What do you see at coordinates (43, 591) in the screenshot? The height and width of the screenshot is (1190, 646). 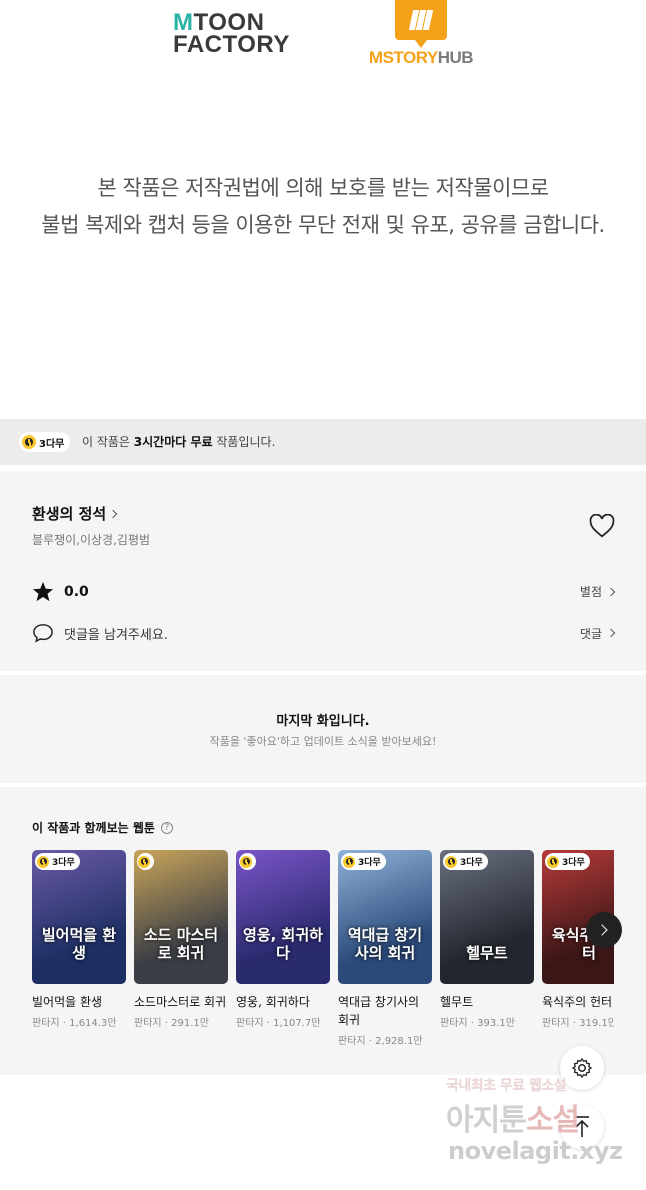 I see `star-icon` at bounding box center [43, 591].